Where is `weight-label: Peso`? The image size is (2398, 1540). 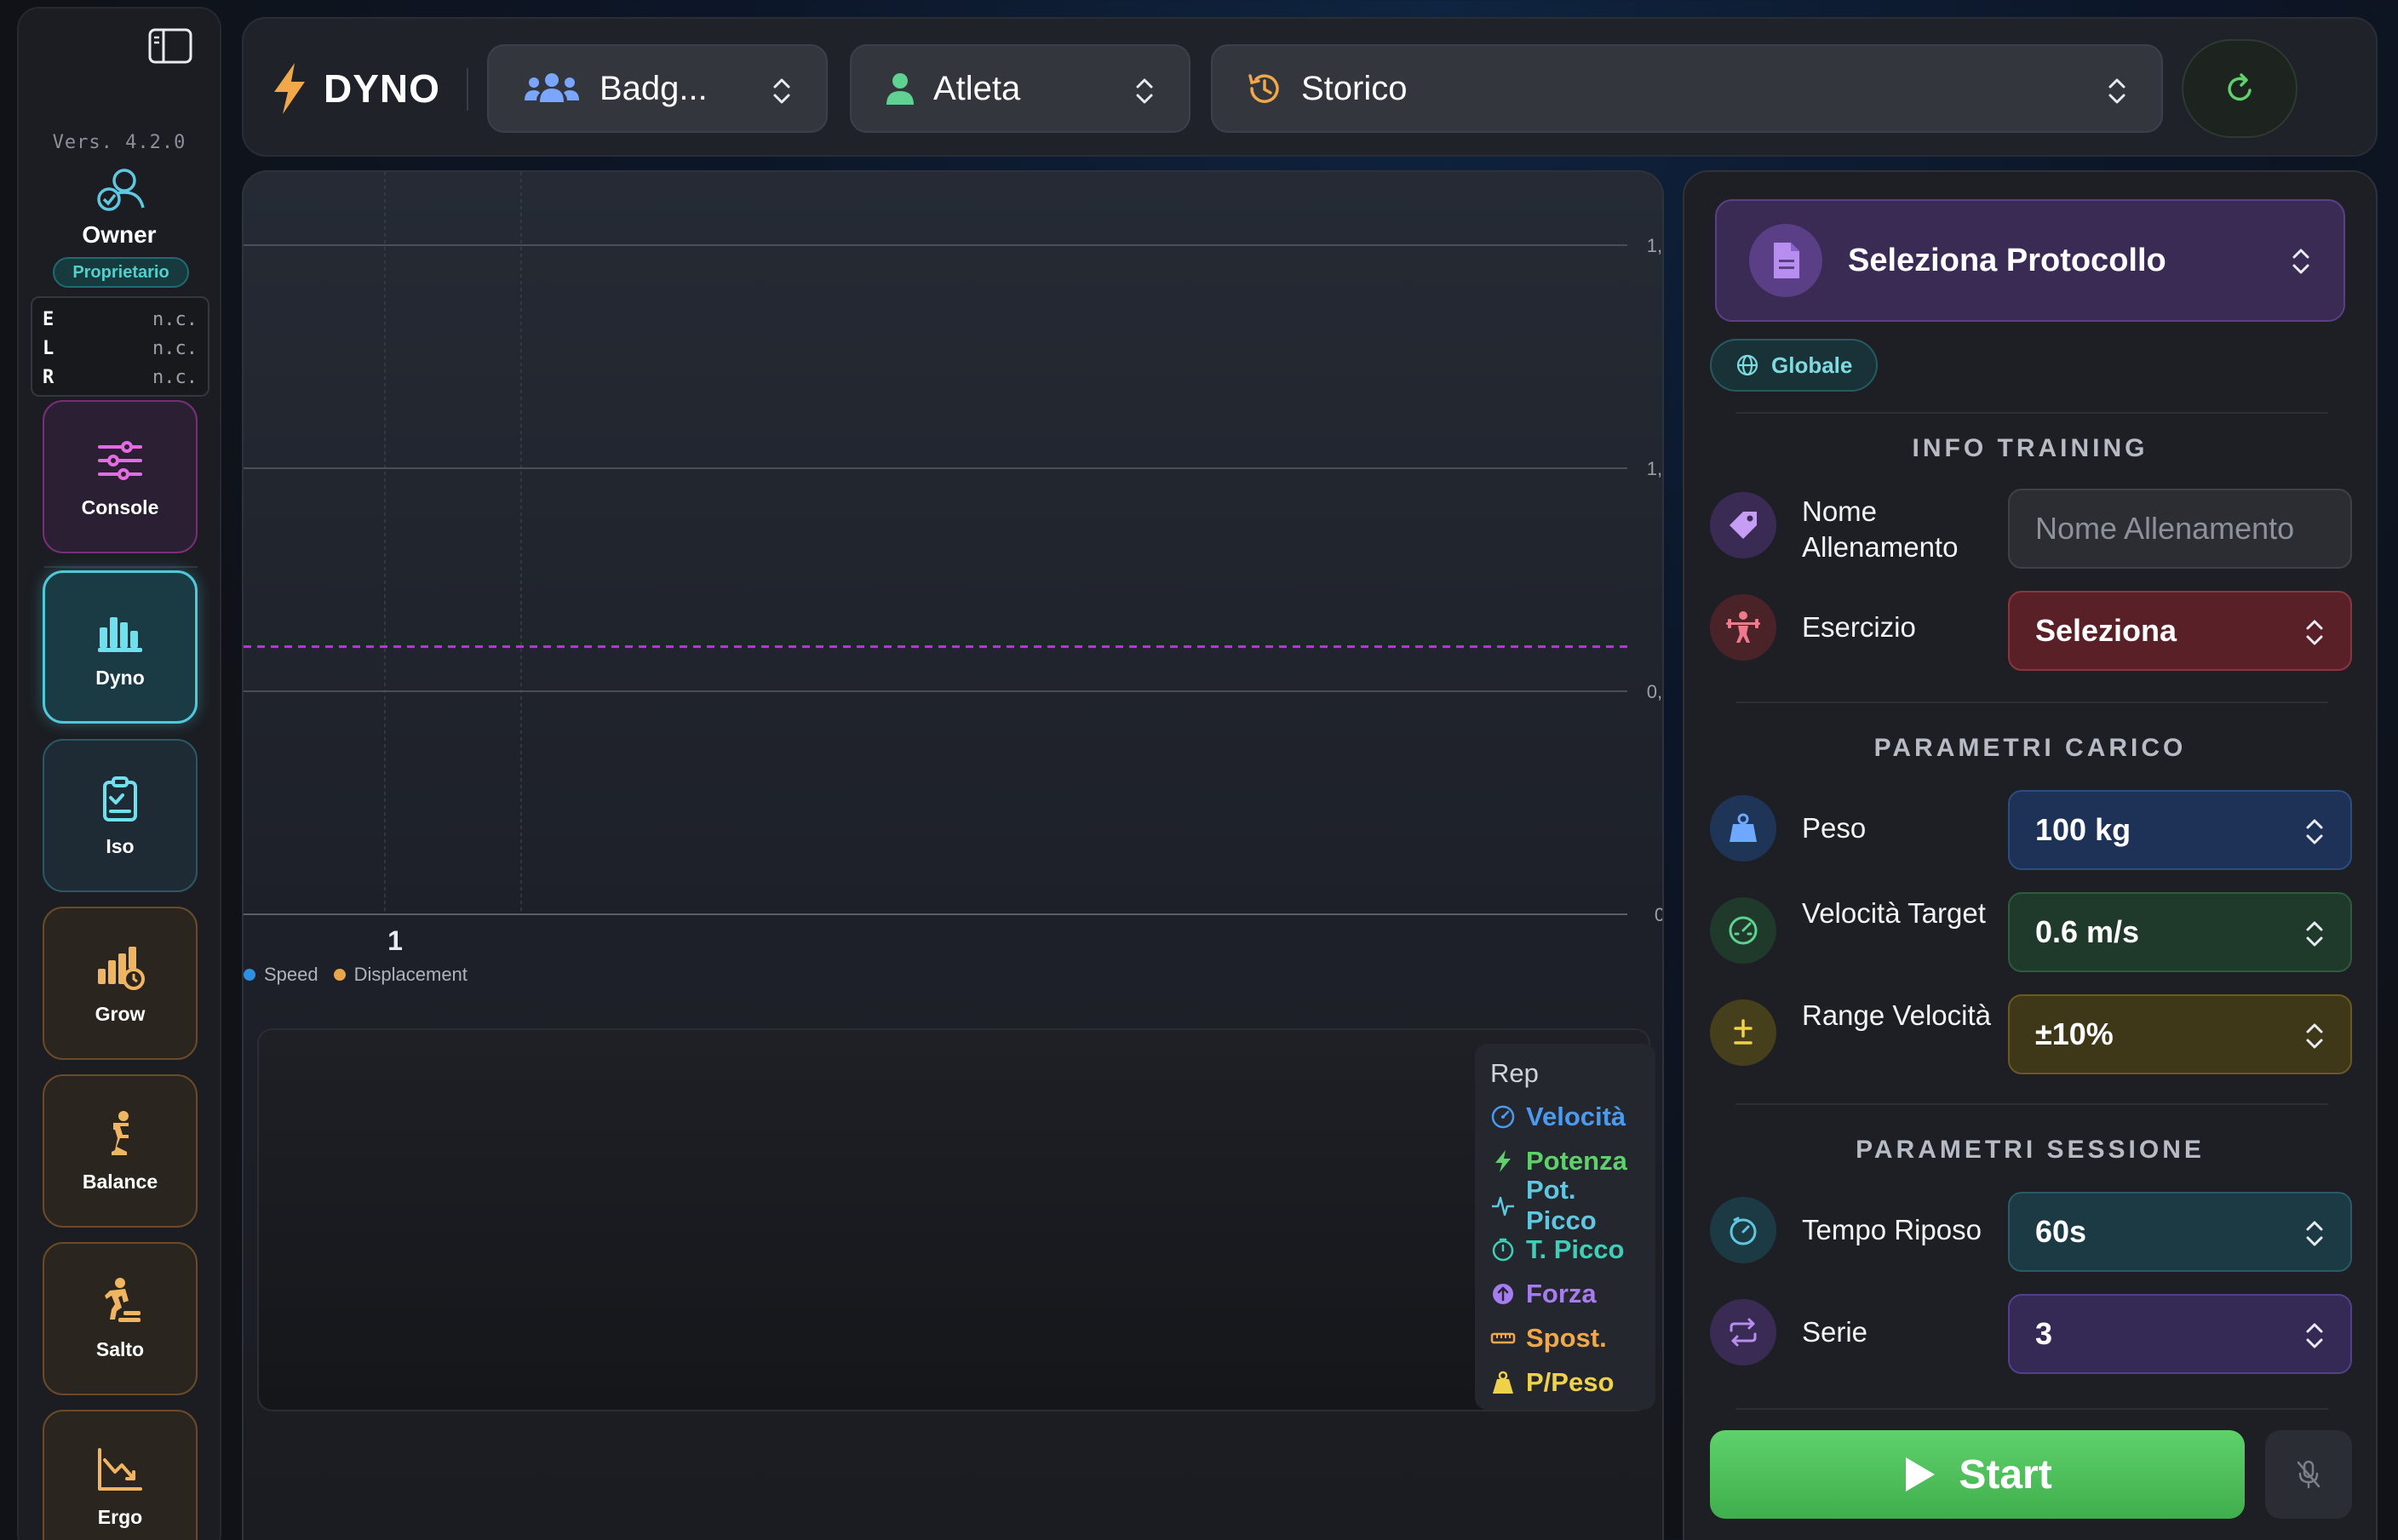
weight-label: Peso is located at coordinates (1834, 828).